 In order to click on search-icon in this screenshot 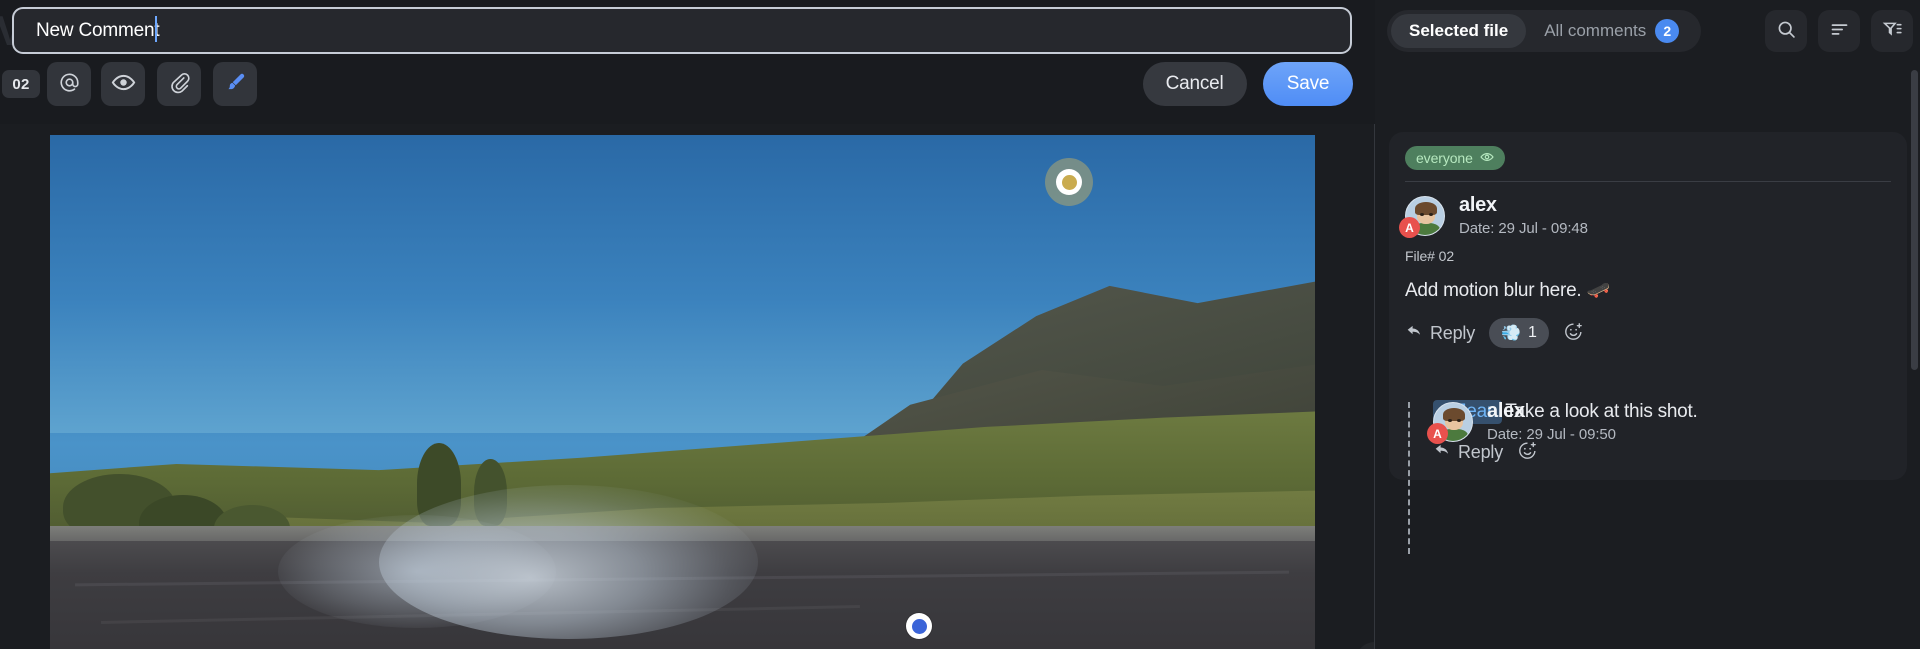, I will do `click(1786, 31)`.